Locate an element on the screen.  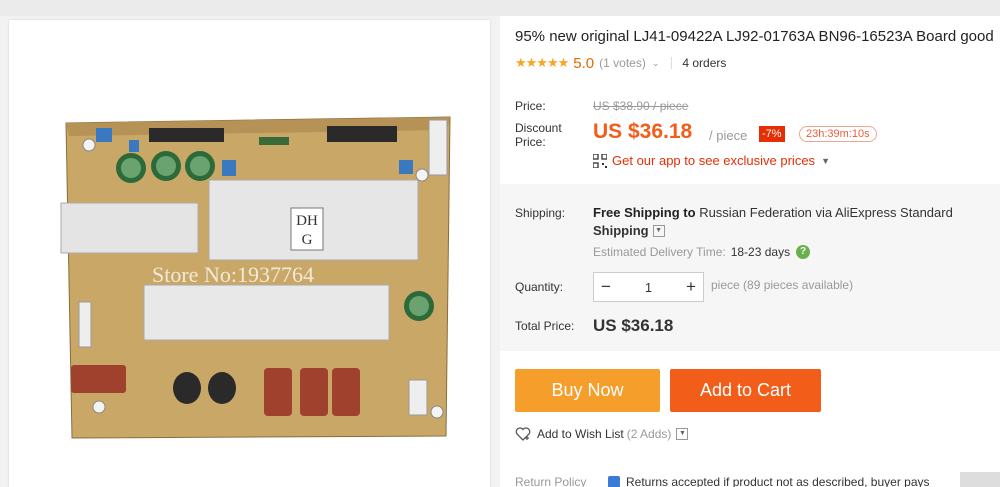
wishlist-count: (2 Adds) is located at coordinates (649, 434).